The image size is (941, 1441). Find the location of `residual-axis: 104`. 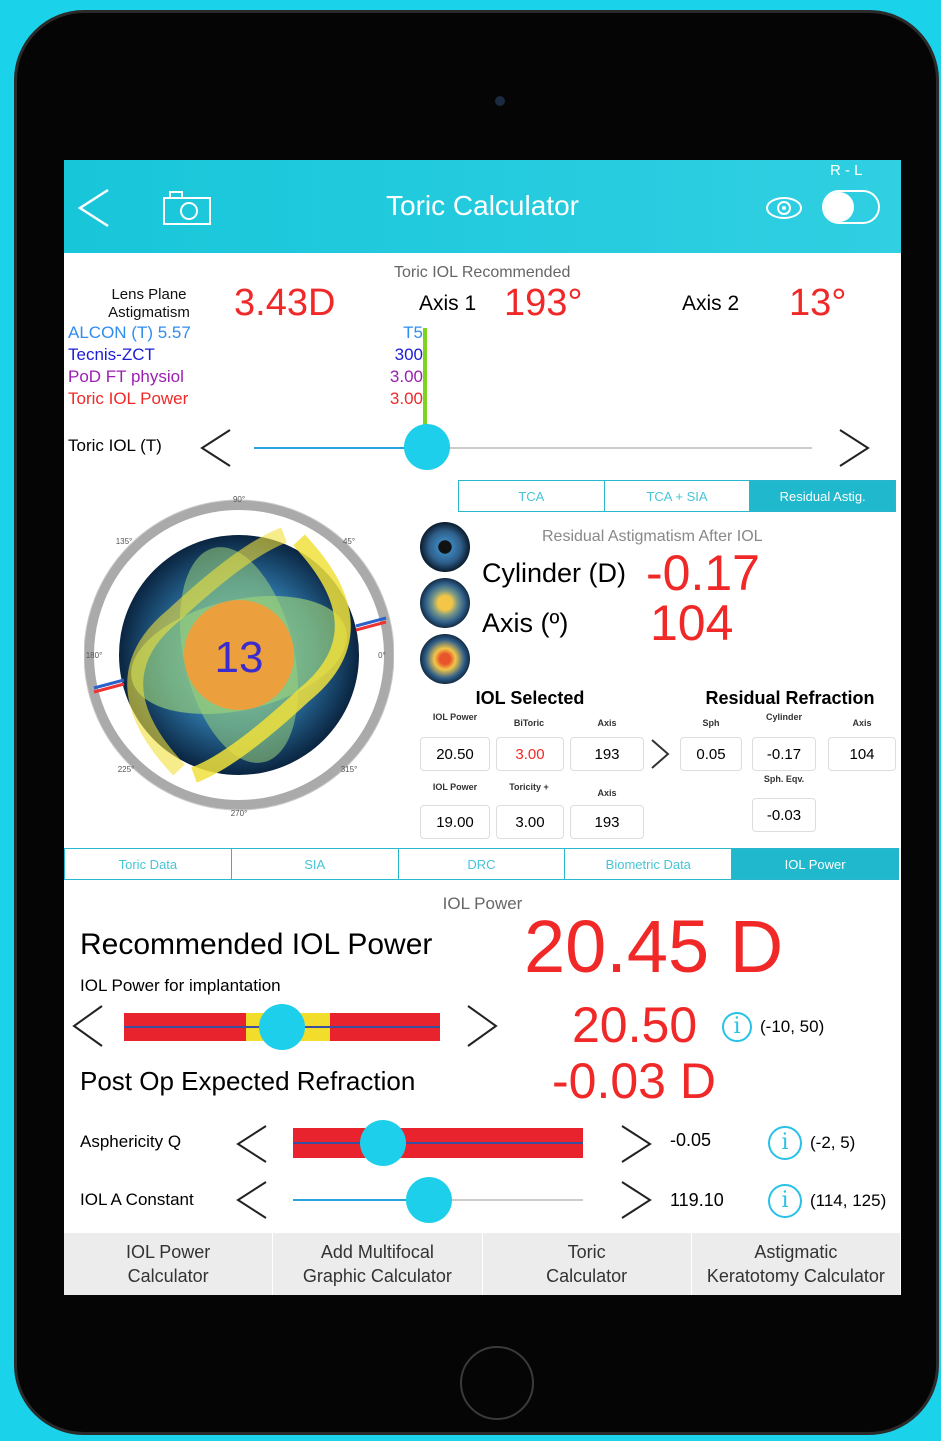

residual-axis: 104 is located at coordinates (862, 754).